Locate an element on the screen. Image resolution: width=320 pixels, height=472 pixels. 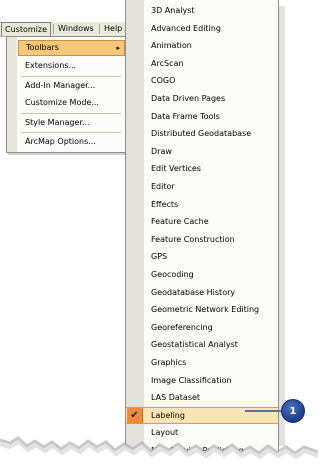
toolbar-item-animation: Animation is located at coordinates (202, 46).